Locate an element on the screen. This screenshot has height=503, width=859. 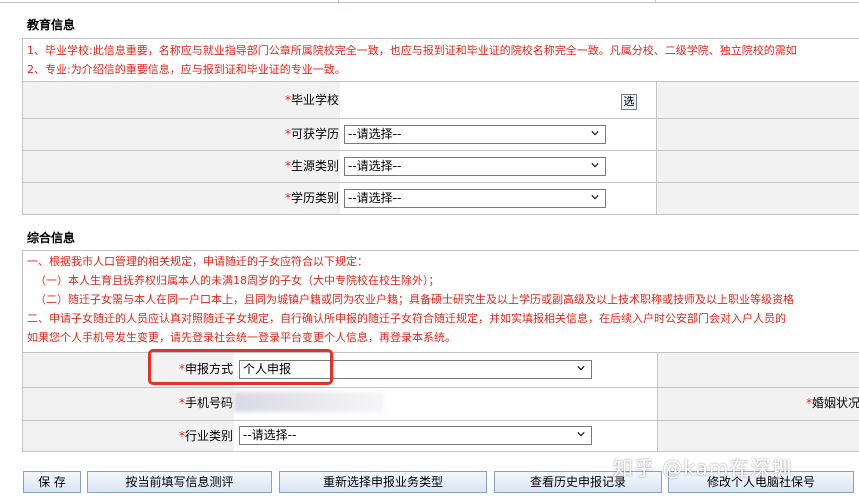
education-section-title: 教育信息 is located at coordinates (51, 25).